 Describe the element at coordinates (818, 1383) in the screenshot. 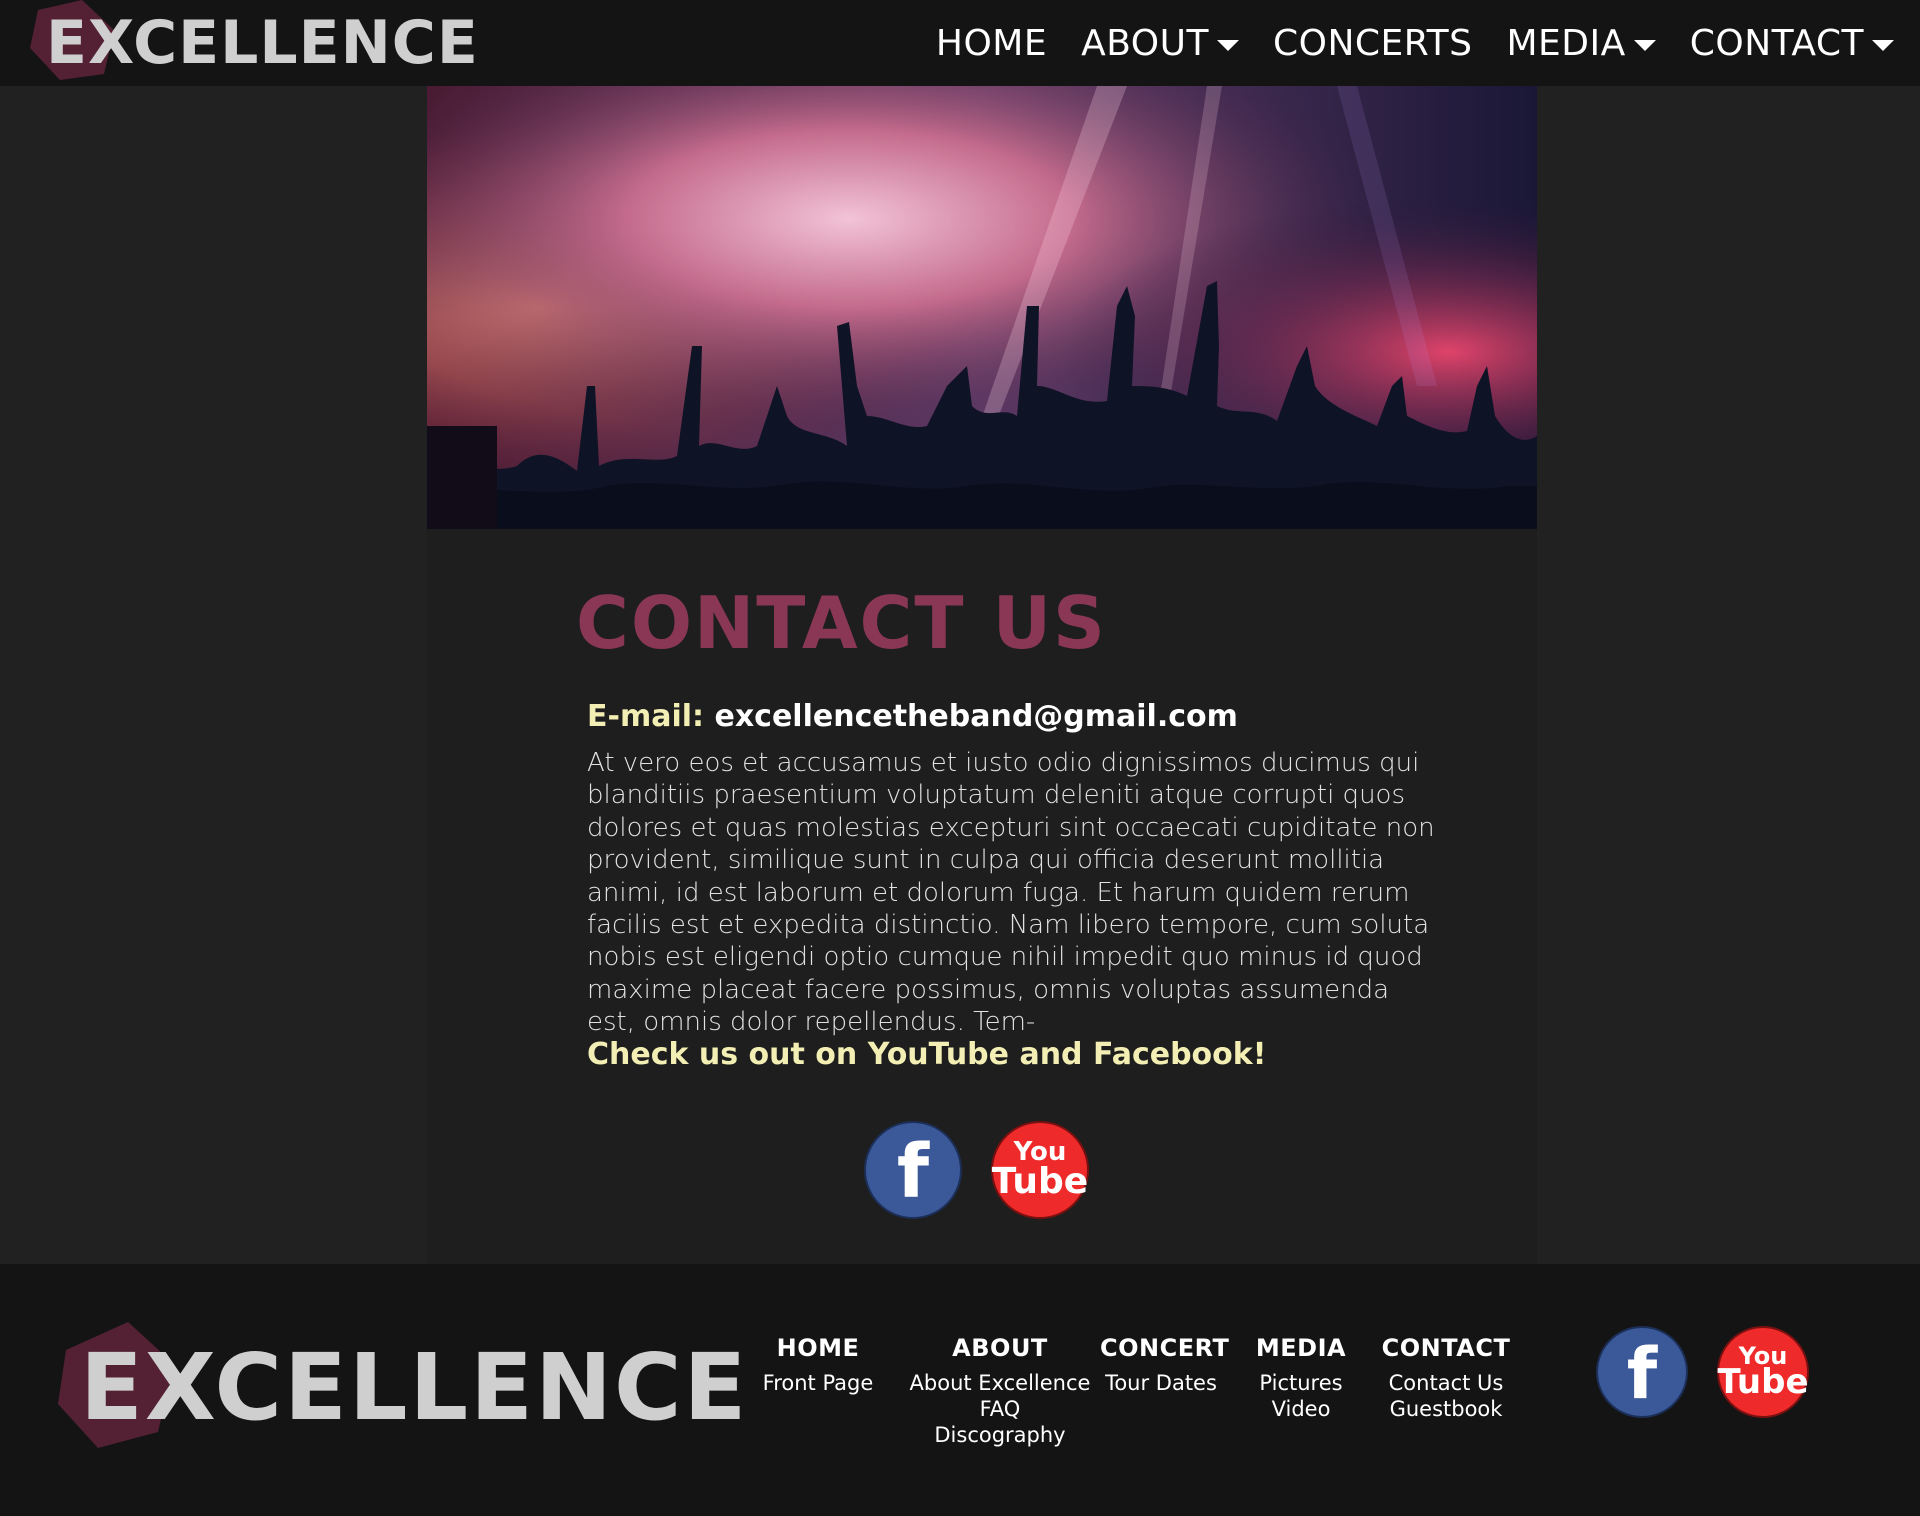

I see `footer-link-front-page: Front Page` at that location.